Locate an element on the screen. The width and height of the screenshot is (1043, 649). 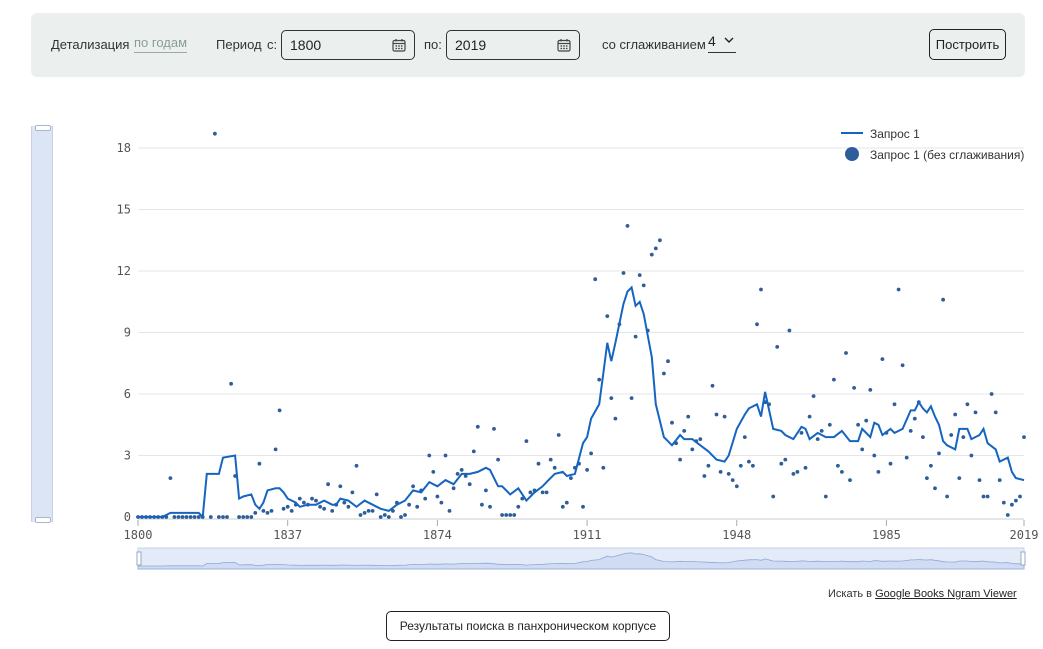
legend-item-scatter: Запрос 1 (без сглаживания) is located at coordinates (947, 155).